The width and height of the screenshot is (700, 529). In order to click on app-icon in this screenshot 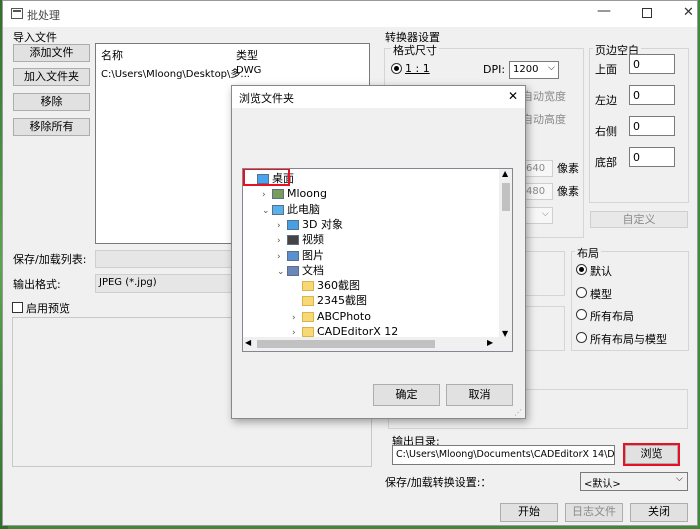, I will do `click(17, 13)`.